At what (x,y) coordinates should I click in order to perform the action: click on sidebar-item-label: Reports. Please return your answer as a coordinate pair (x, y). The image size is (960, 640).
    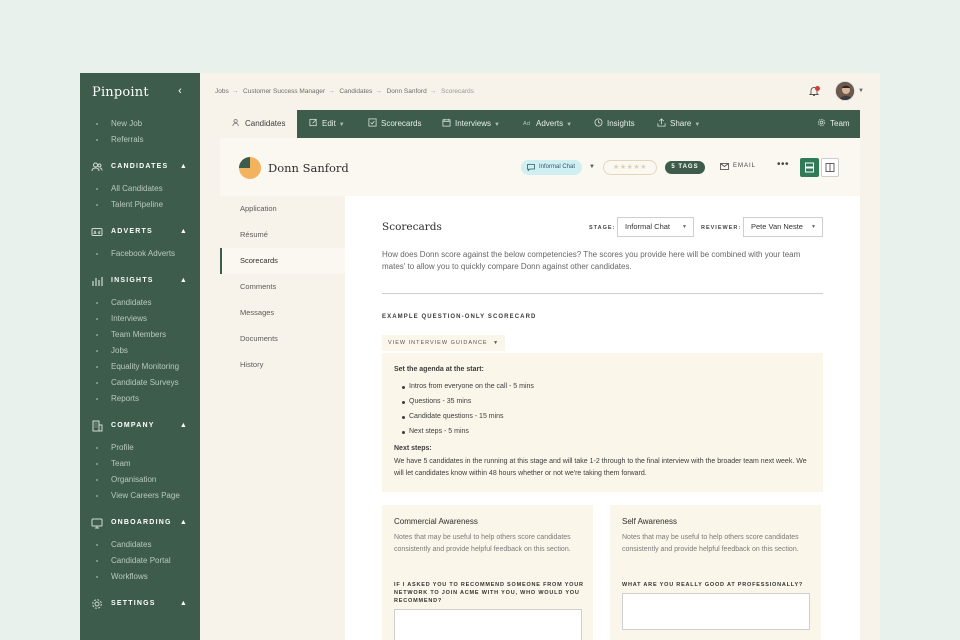
    Looking at the image, I should click on (125, 398).